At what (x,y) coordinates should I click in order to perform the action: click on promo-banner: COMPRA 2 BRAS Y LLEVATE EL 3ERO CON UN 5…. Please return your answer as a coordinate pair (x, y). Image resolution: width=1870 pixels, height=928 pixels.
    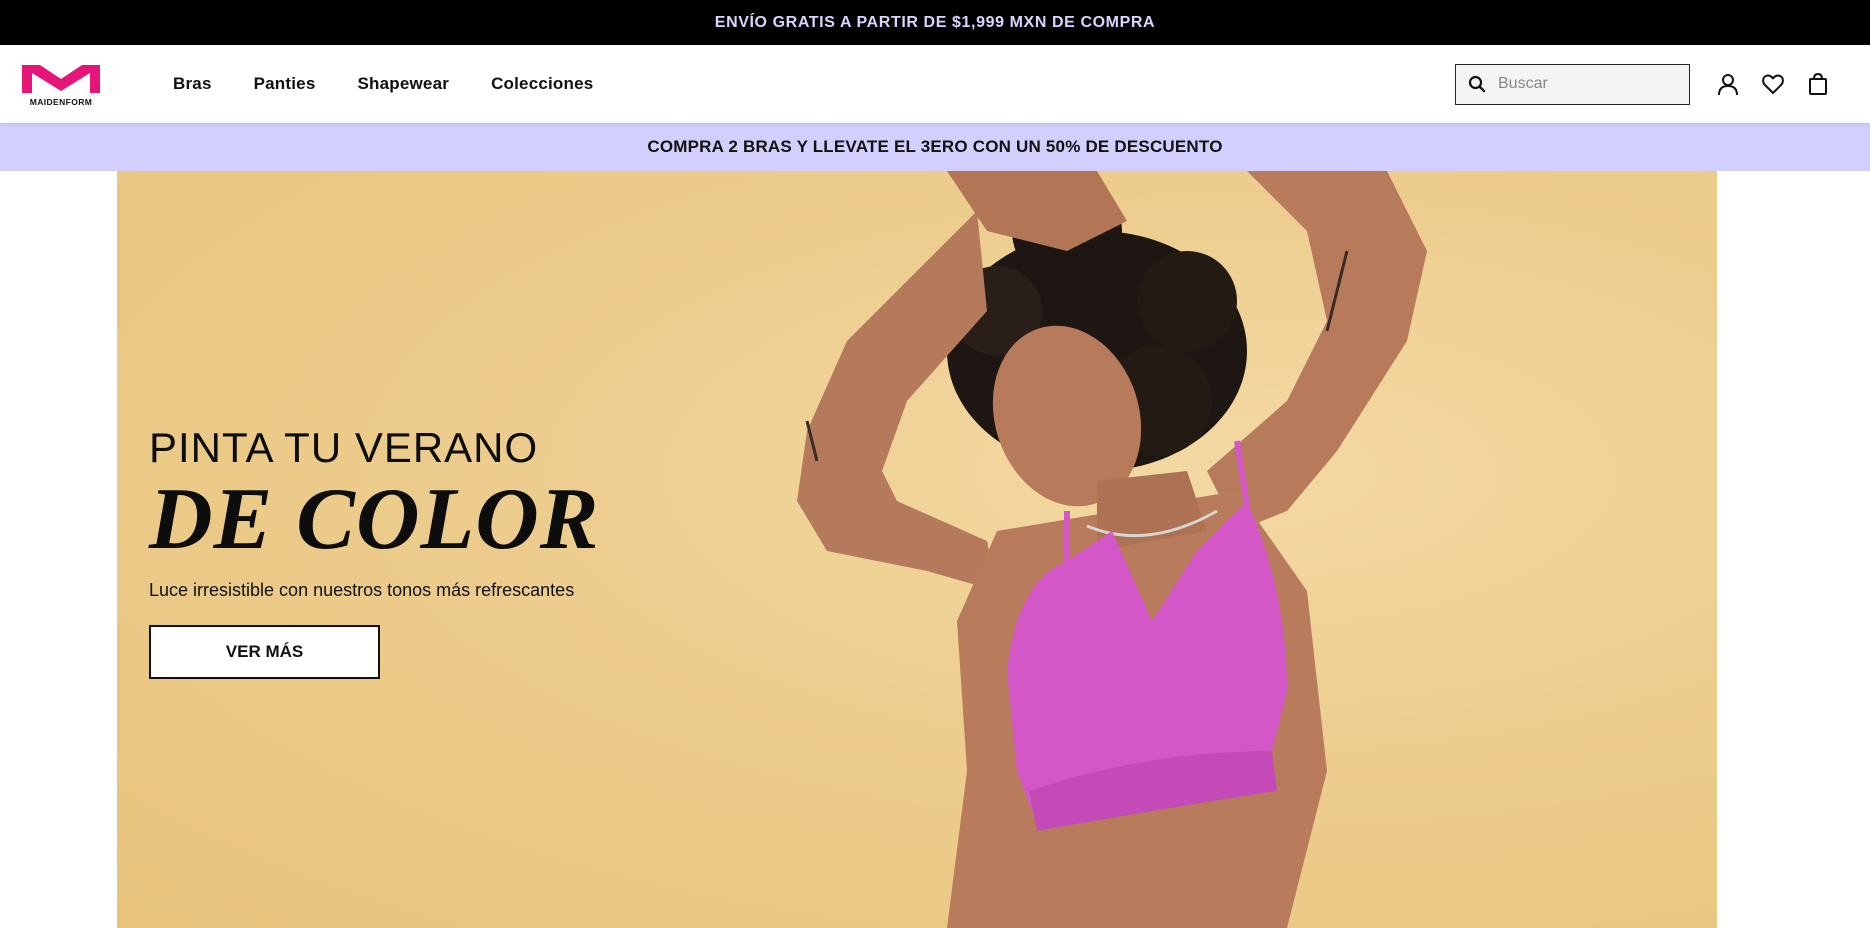
    Looking at the image, I should click on (935, 147).